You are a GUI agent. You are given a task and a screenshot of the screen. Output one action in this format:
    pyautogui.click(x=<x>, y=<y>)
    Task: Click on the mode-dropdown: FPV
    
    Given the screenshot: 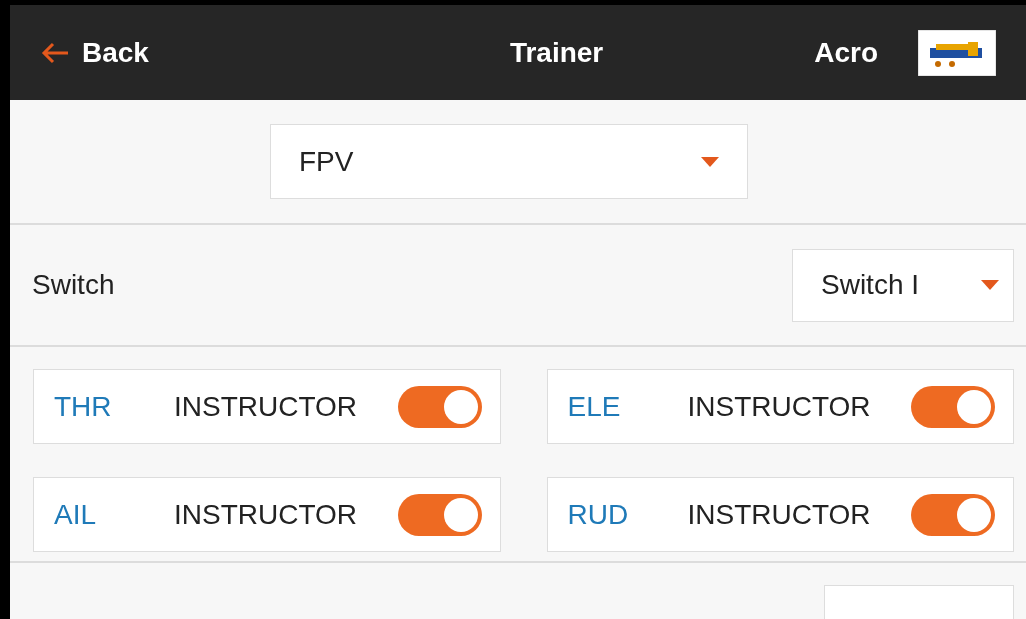 What is the action you would take?
    pyautogui.click(x=509, y=161)
    